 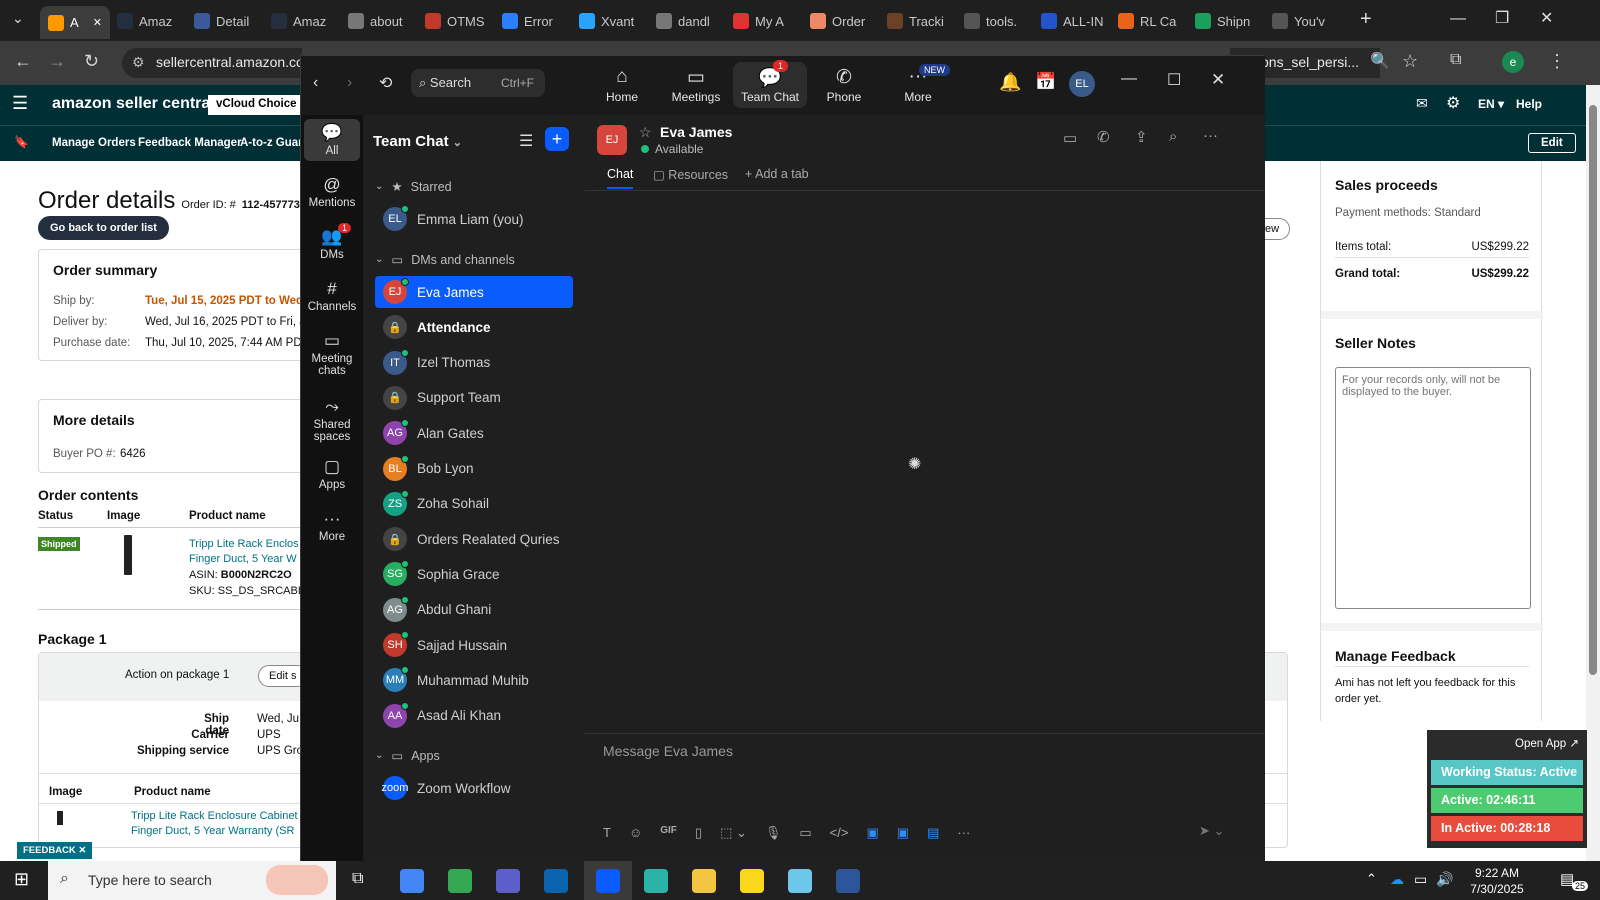 I want to click on profile-avatar: e, so click(x=1513, y=62).